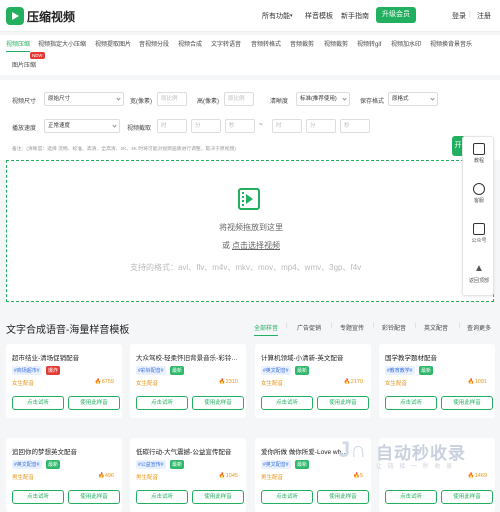  Describe the element at coordinates (336, 43) in the screenshot. I see `tab-video-cut: 视频裁剪` at that location.